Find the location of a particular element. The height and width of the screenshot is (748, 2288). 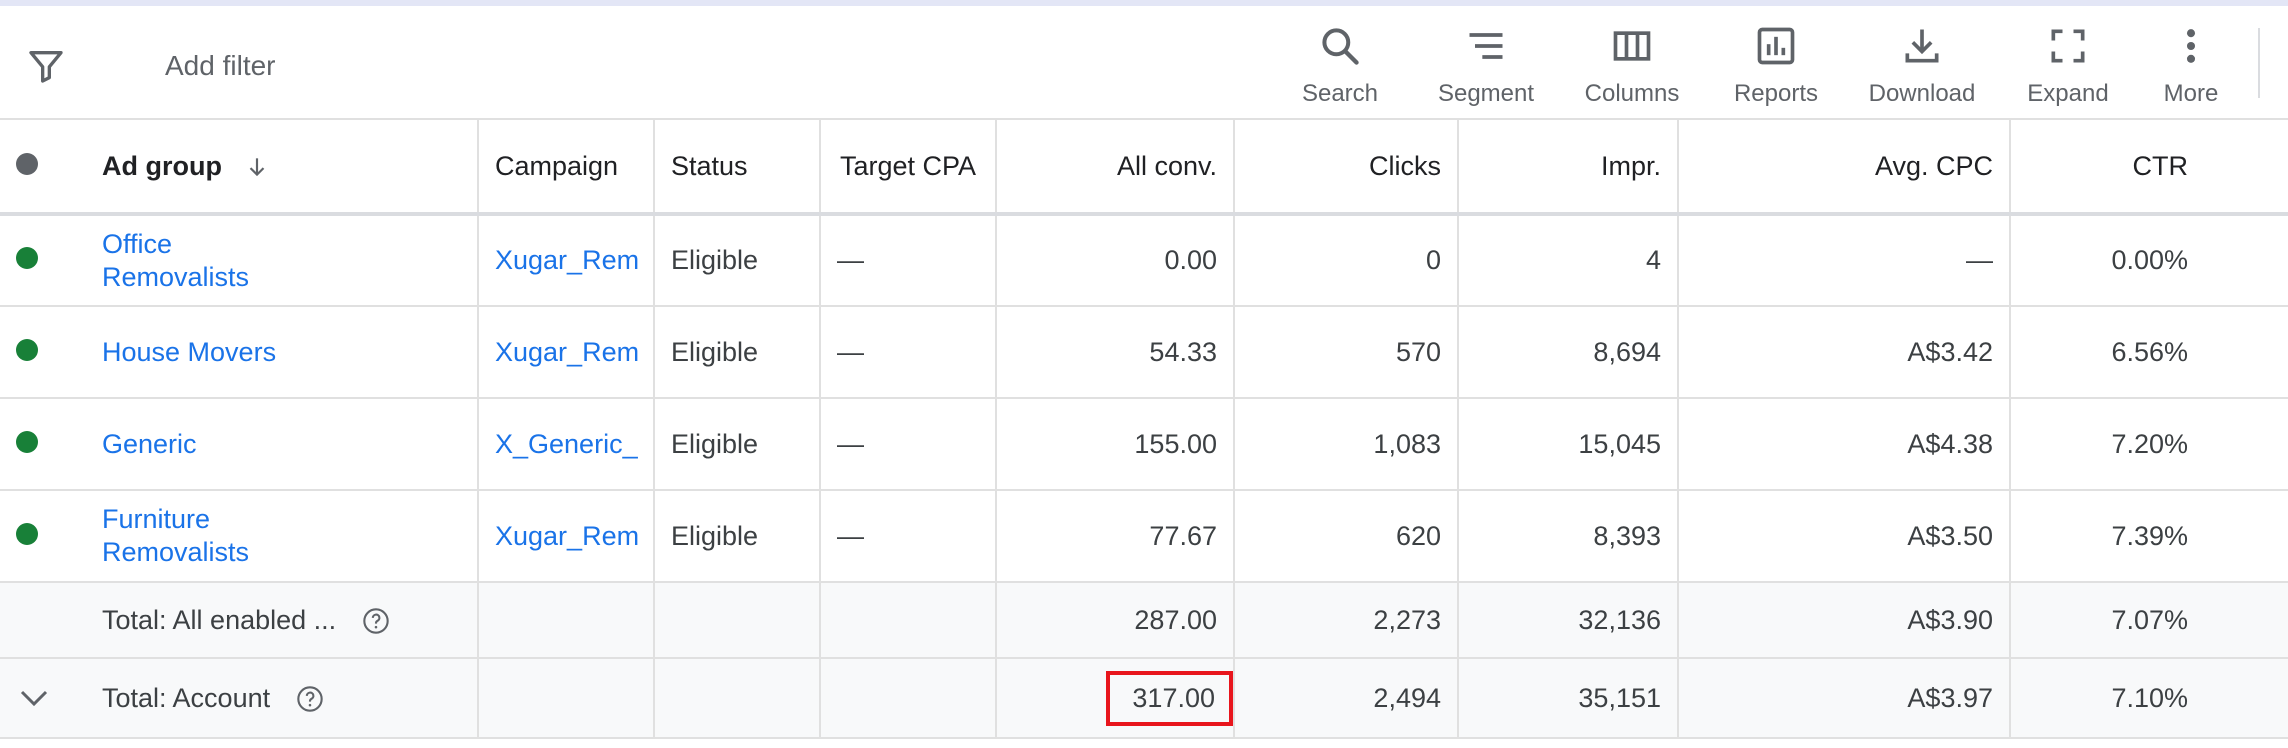

all-conv-cell: 0.00 is located at coordinates (1115, 260).